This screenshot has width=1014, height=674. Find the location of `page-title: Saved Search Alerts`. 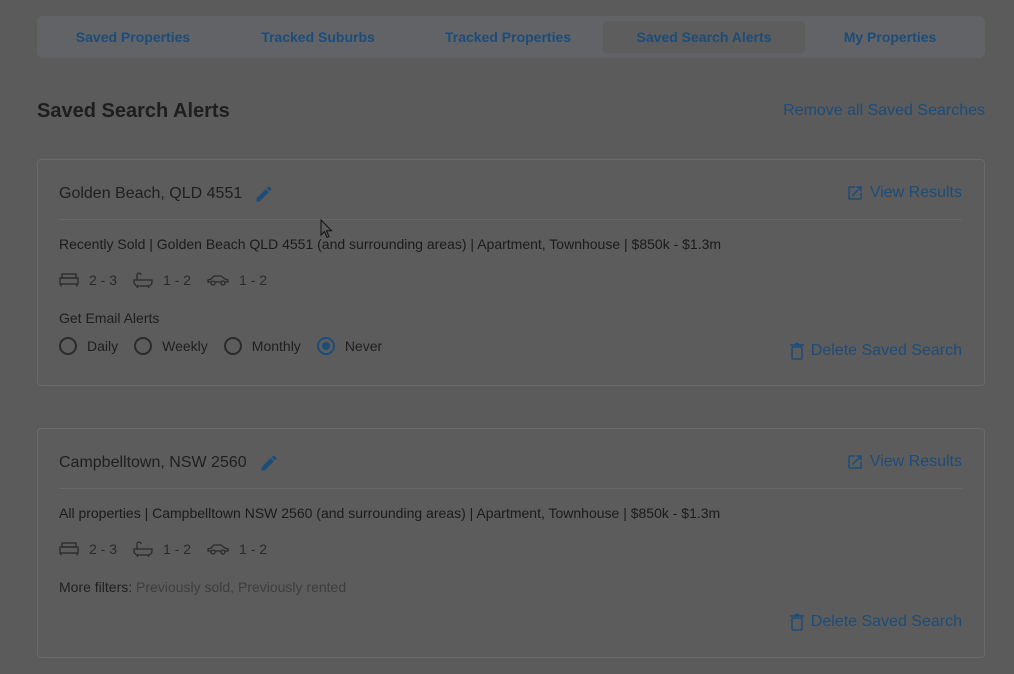

page-title: Saved Search Alerts is located at coordinates (133, 111).